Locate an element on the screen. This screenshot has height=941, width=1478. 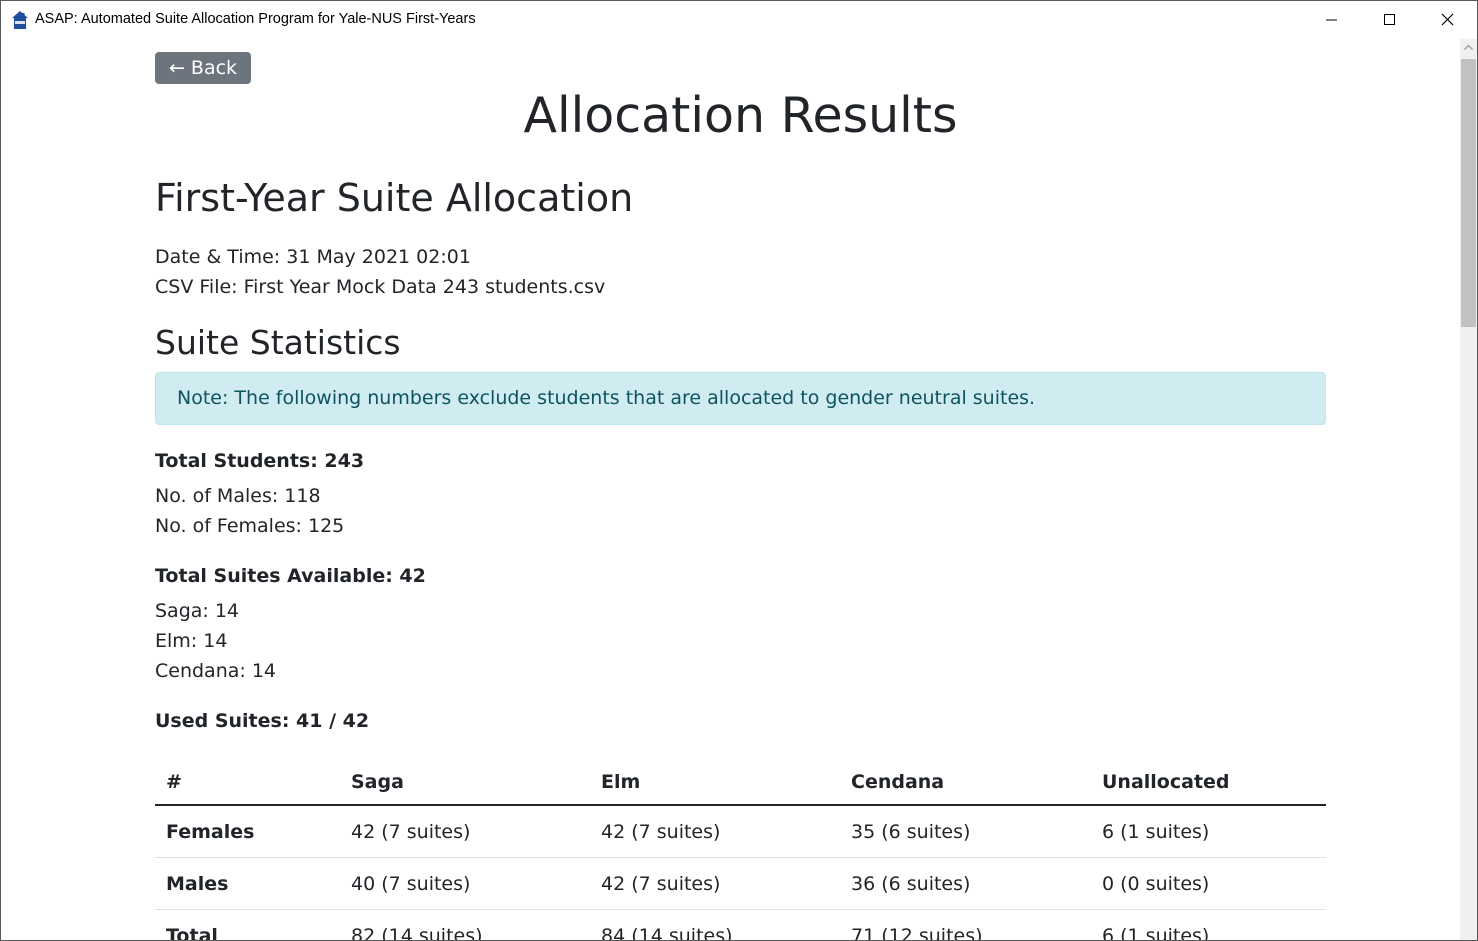
maximize-icon is located at coordinates (1389, 19).